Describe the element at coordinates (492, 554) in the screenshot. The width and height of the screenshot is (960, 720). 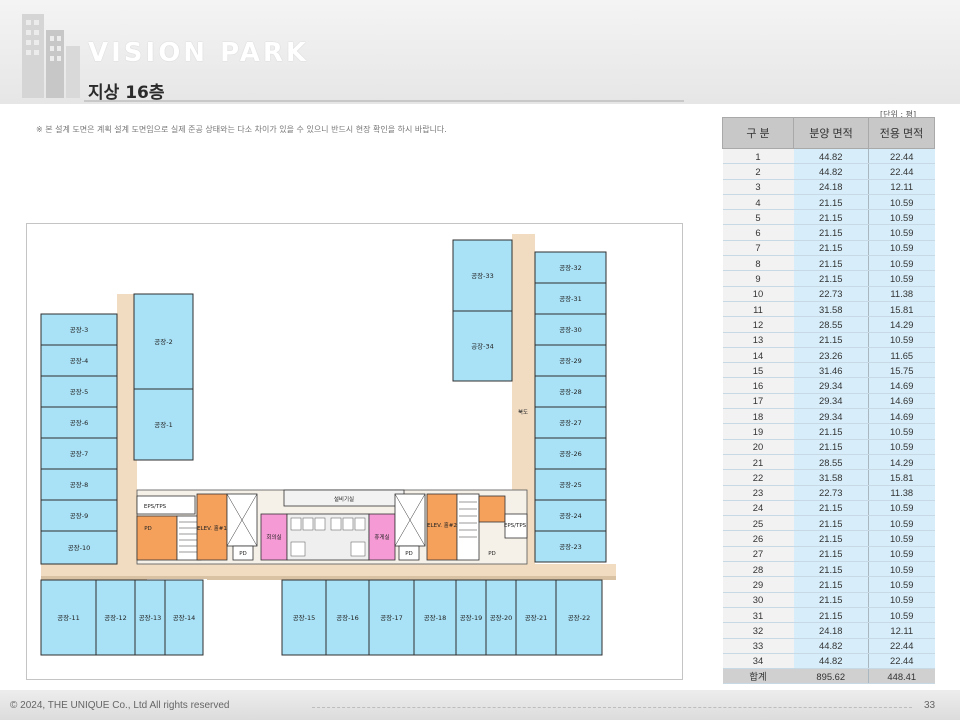
I see `room-label-pd4: PD` at that location.